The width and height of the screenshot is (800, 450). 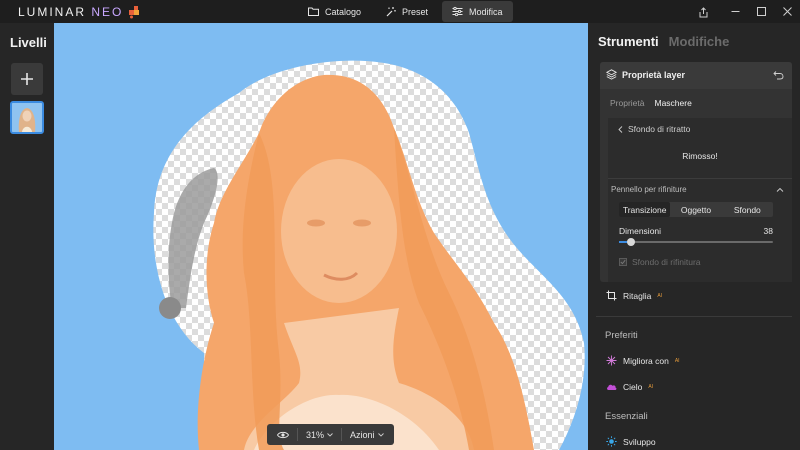 I want to click on tool-sky: Cielo AI, so click(x=629, y=386).